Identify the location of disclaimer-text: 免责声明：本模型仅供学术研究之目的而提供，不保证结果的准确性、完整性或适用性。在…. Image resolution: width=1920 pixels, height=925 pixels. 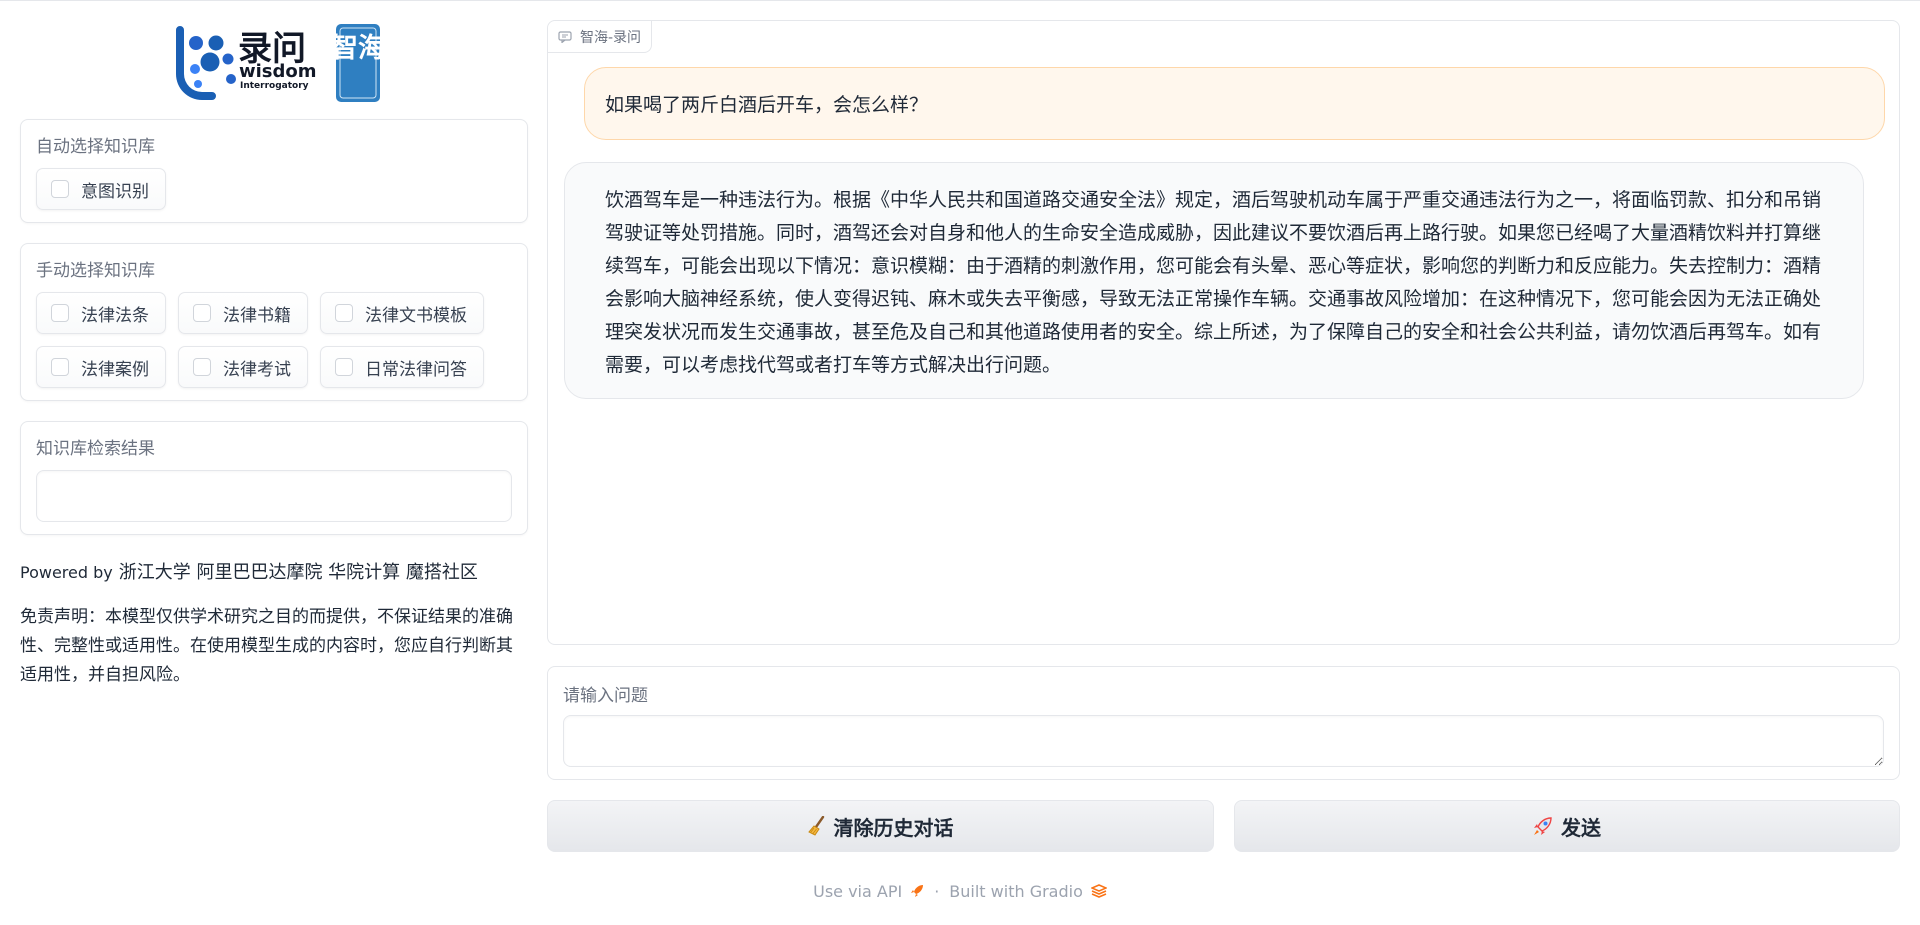
(266, 646).